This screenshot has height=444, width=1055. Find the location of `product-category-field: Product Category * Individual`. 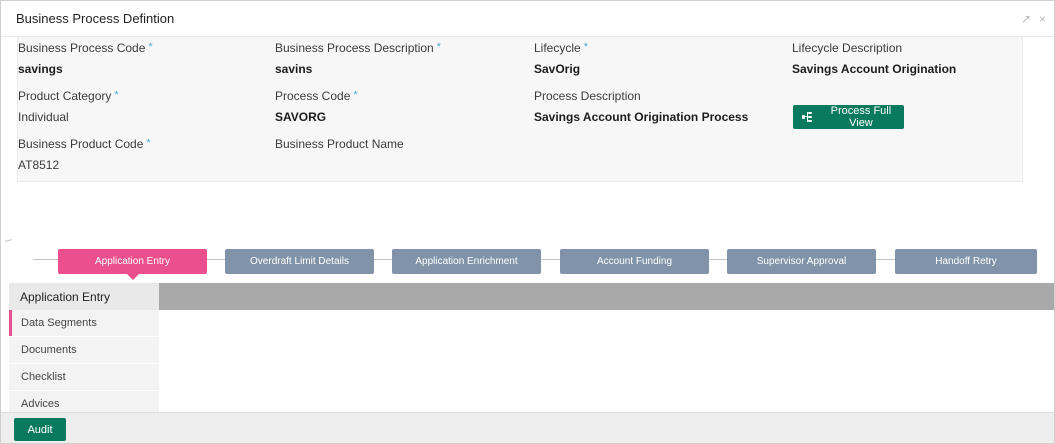

product-category-field: Product Category * Individual is located at coordinates (68, 106).